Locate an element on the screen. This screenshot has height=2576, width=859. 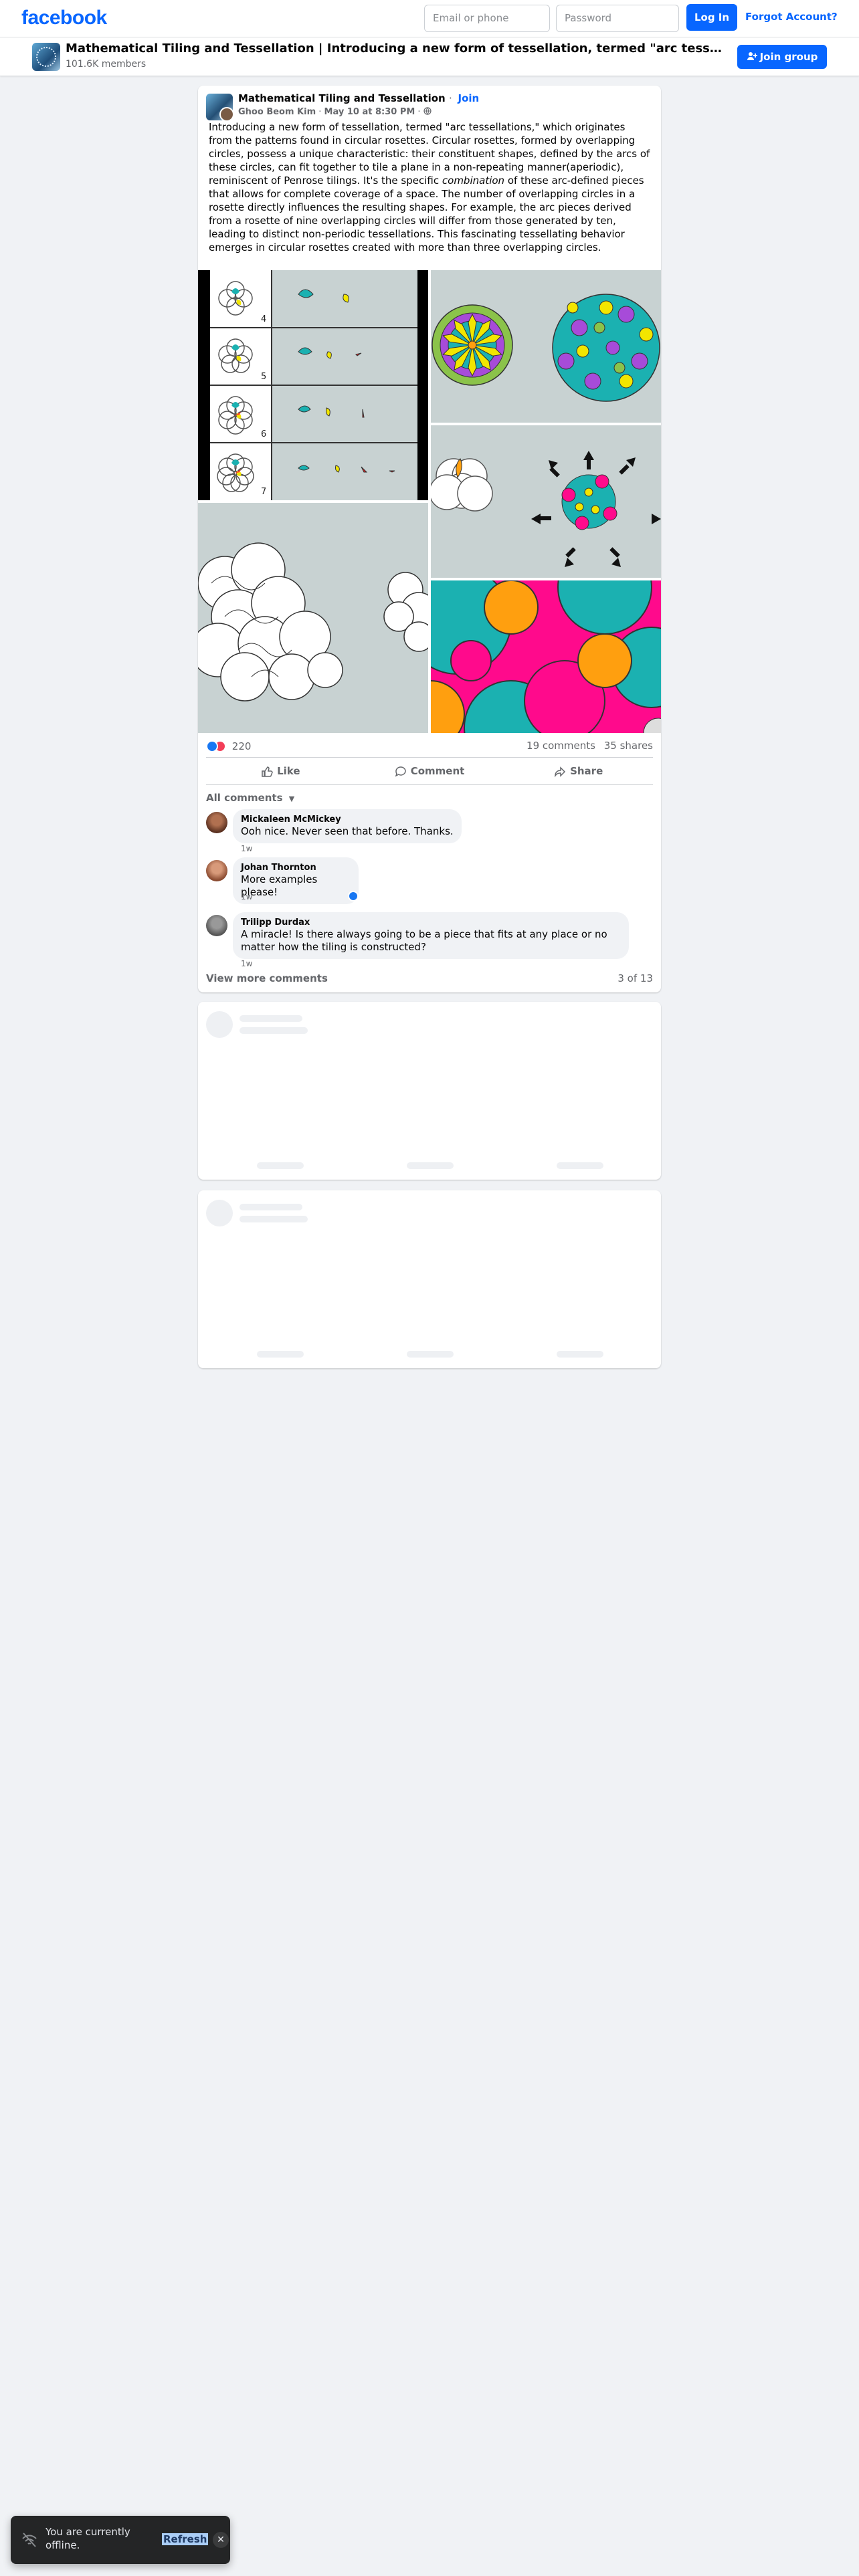
all-comments-dropdown: All comments ▼ is located at coordinates (250, 798).